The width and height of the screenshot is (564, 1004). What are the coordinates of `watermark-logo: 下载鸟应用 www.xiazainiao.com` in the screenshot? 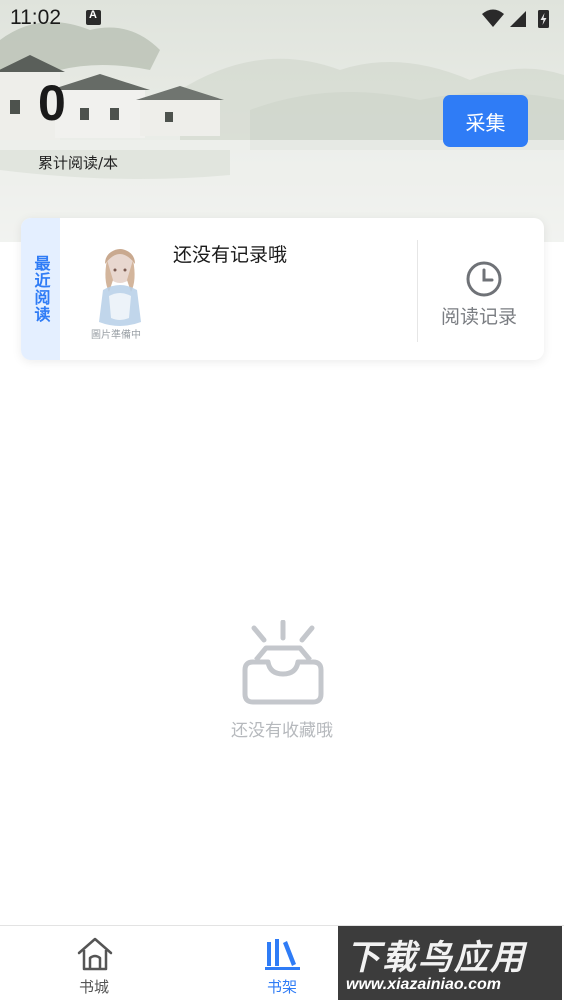 It's located at (450, 963).